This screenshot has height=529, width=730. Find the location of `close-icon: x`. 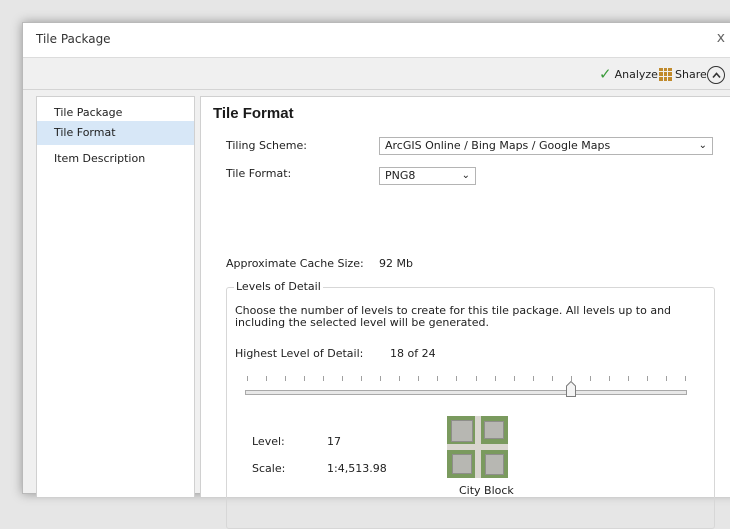

close-icon: x is located at coordinates (721, 38).